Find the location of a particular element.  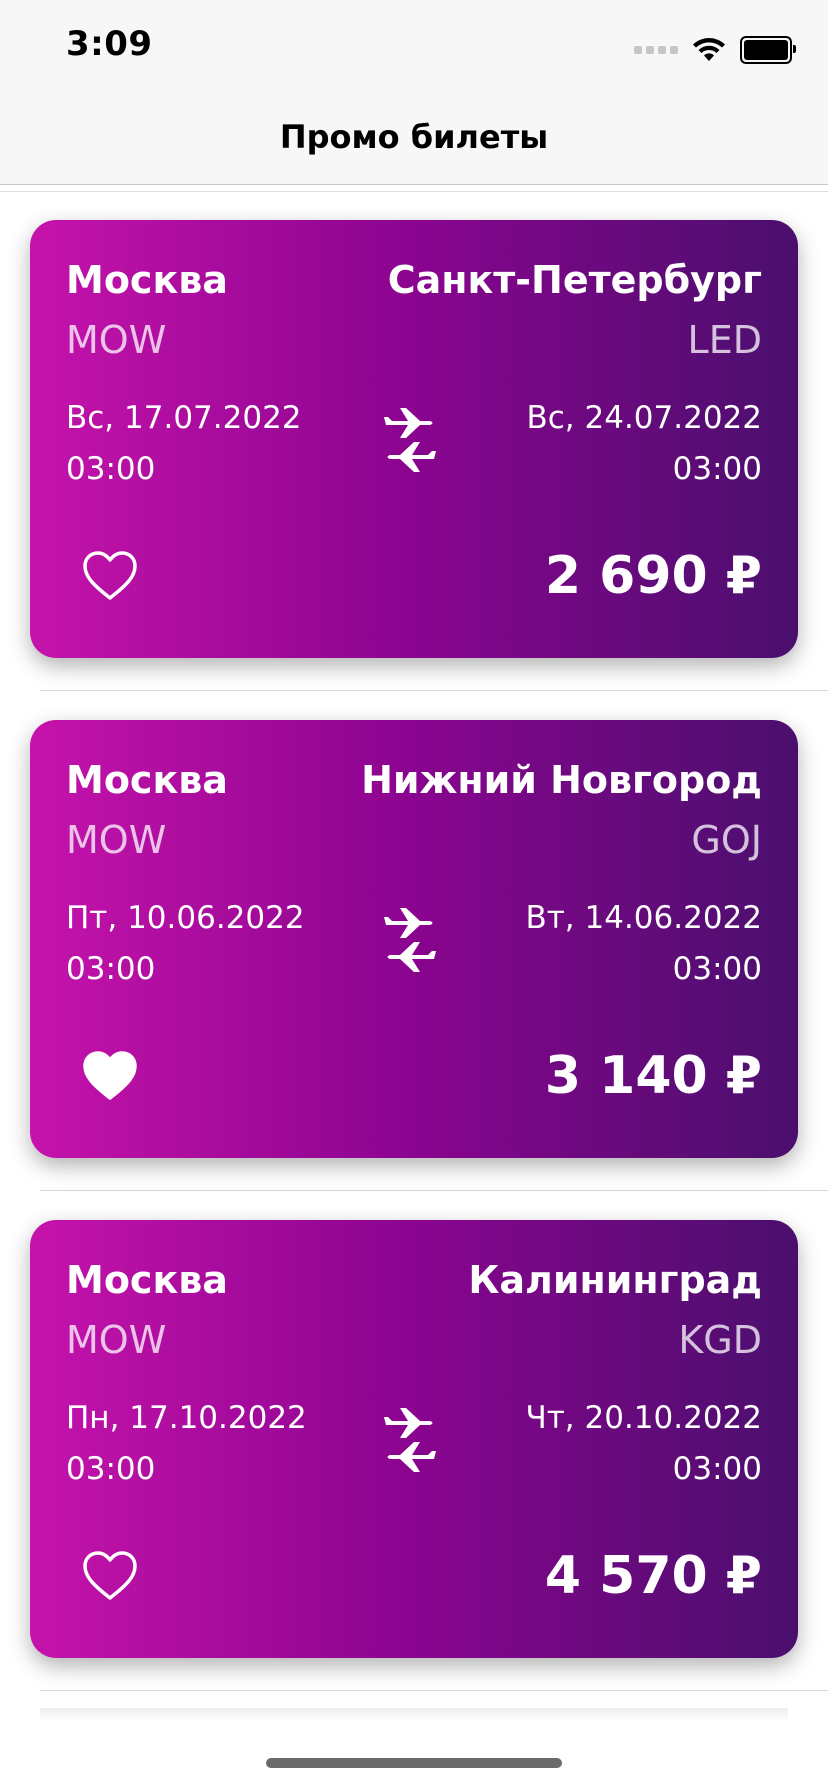

departure-date: Пн, 17.10.2022 is located at coordinates (186, 1418).